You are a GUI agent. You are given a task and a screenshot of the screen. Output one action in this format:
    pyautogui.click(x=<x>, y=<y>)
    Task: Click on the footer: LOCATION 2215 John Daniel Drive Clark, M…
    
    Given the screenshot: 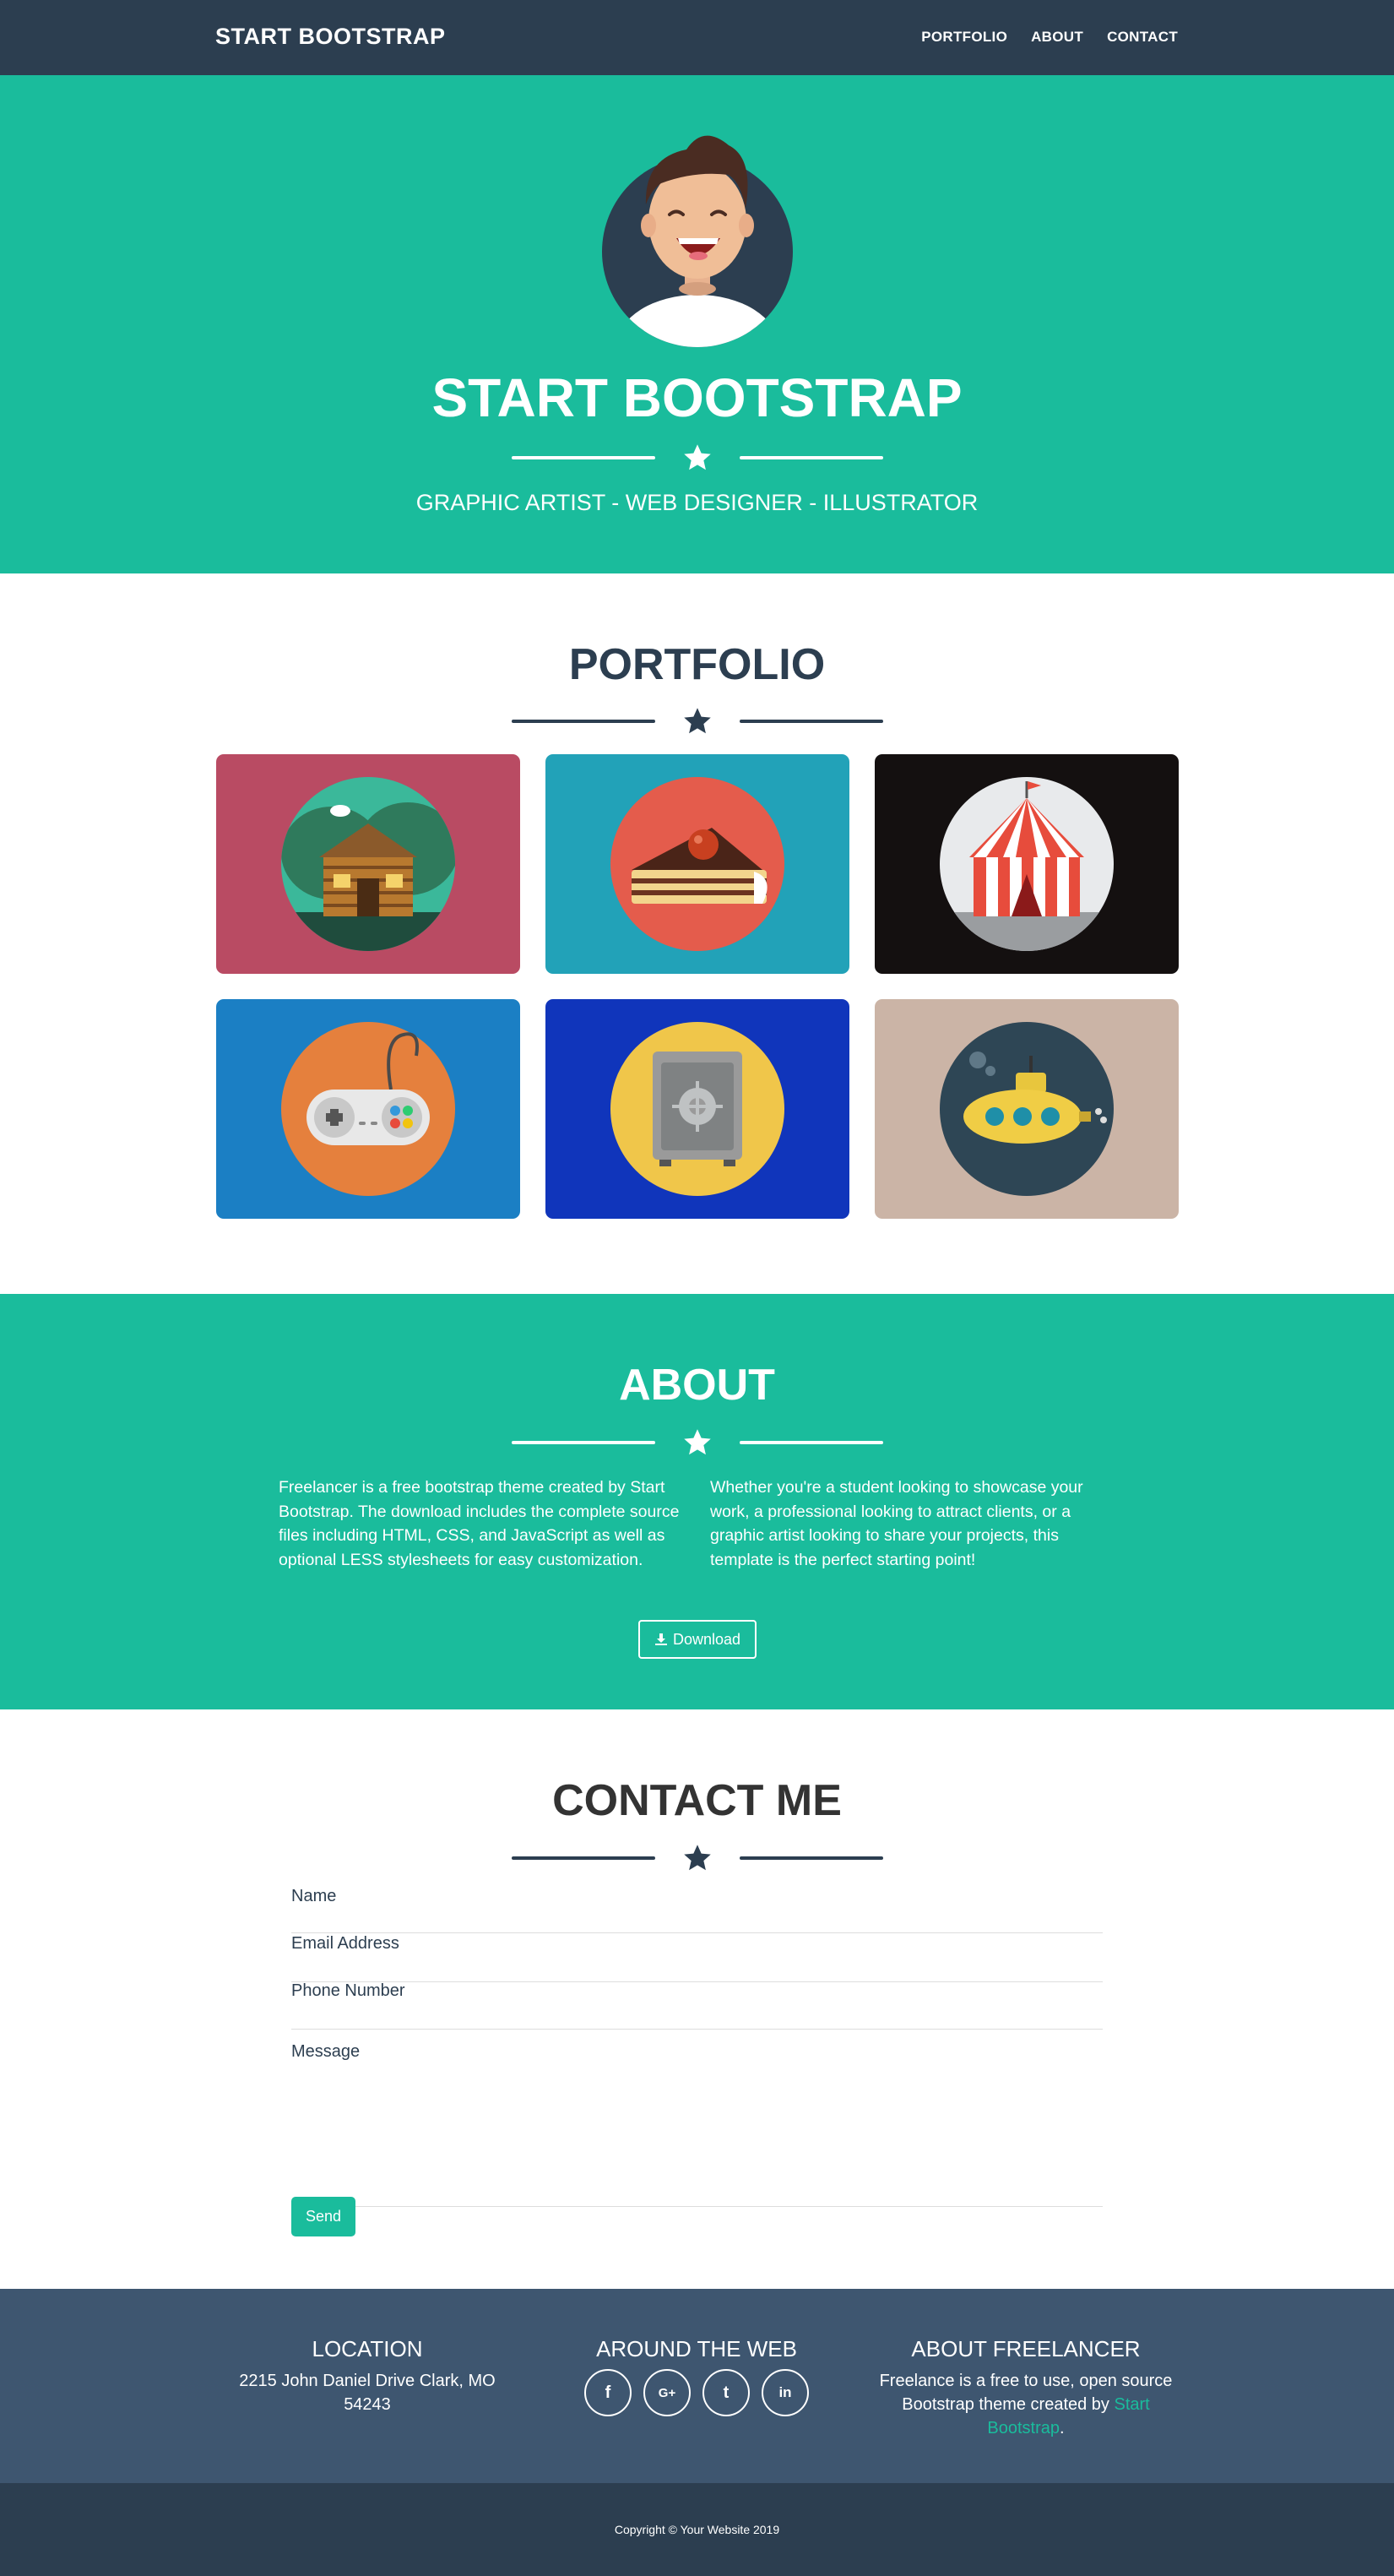 What is the action you would take?
    pyautogui.click(x=697, y=2386)
    